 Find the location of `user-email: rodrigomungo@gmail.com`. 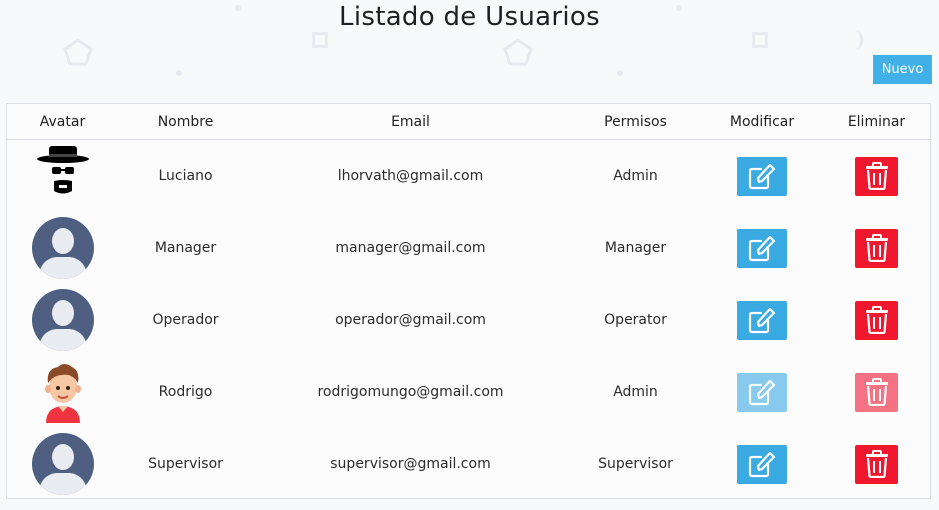

user-email: rodrigomungo@gmail.com is located at coordinates (410, 392).